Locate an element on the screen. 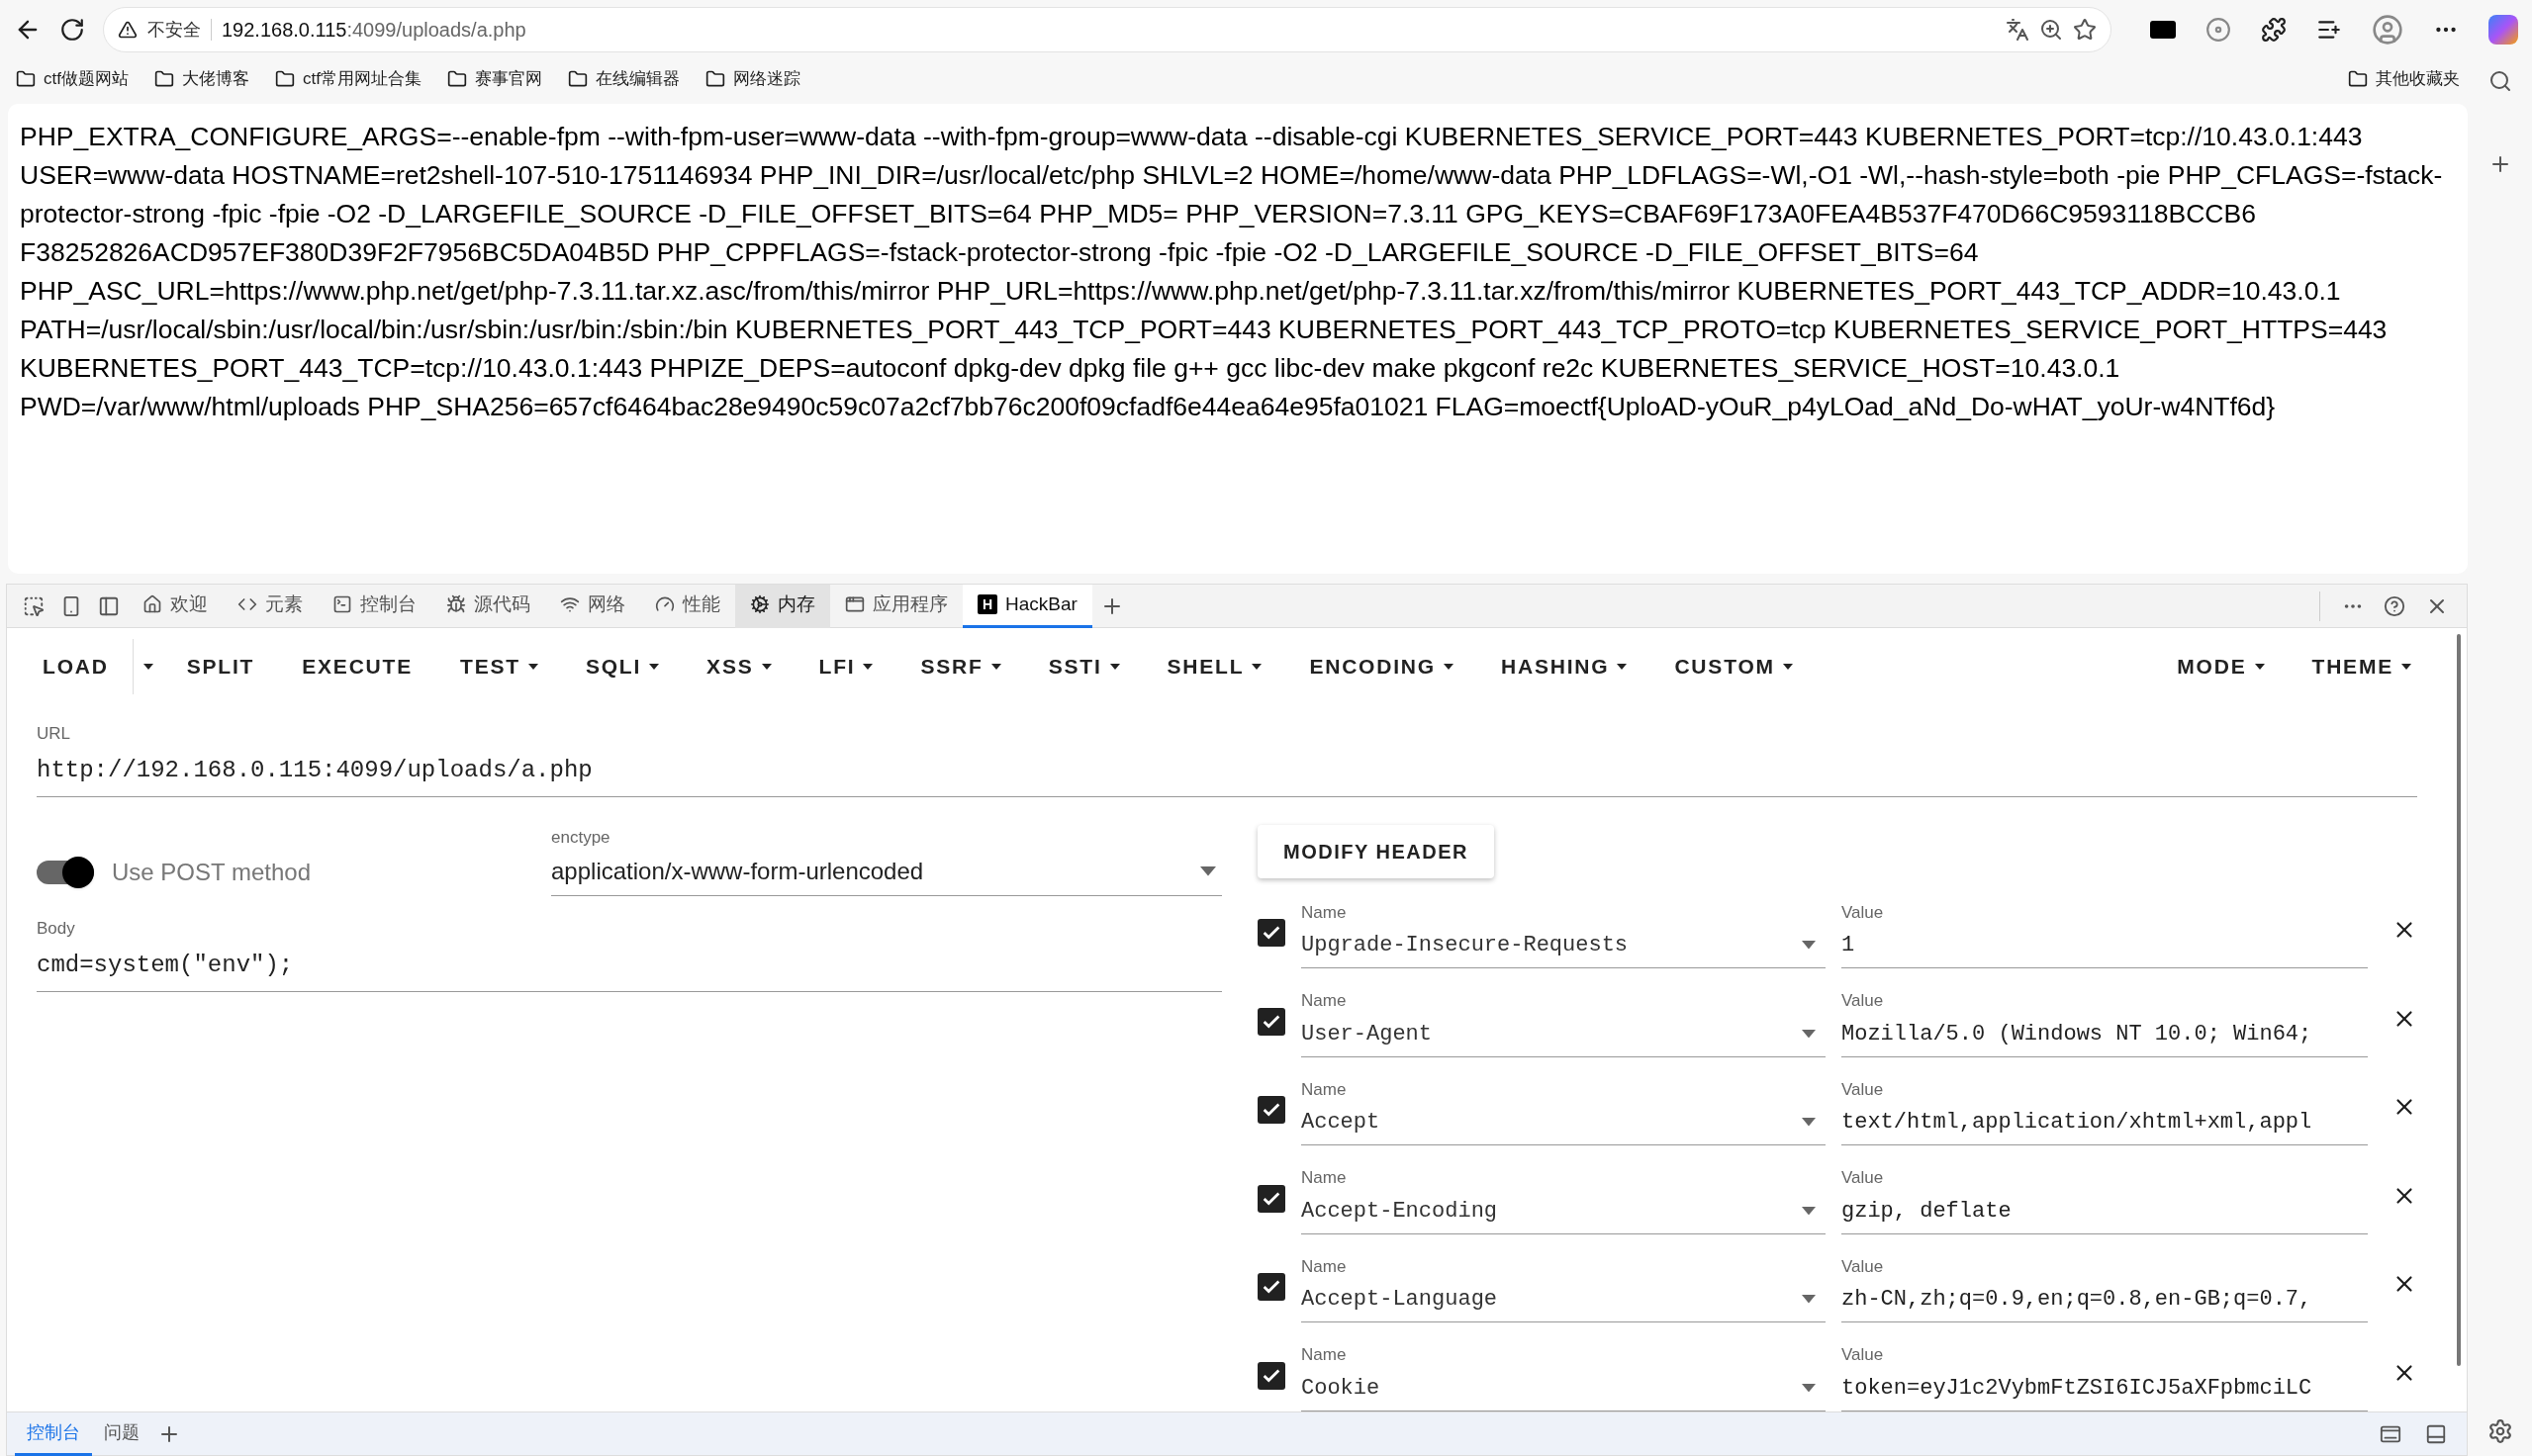 The image size is (2532, 1456). devtools-tab: 性能 is located at coordinates (687, 606).